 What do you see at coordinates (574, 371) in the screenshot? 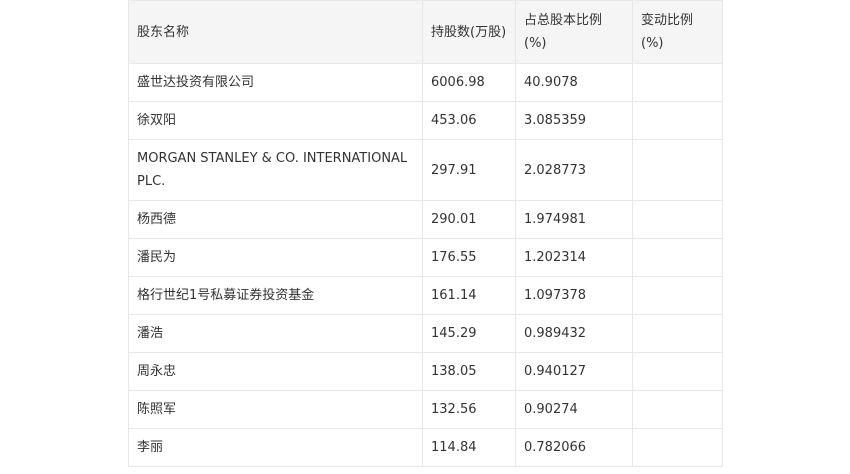
I see `cell-ratio: 0.940127` at bounding box center [574, 371].